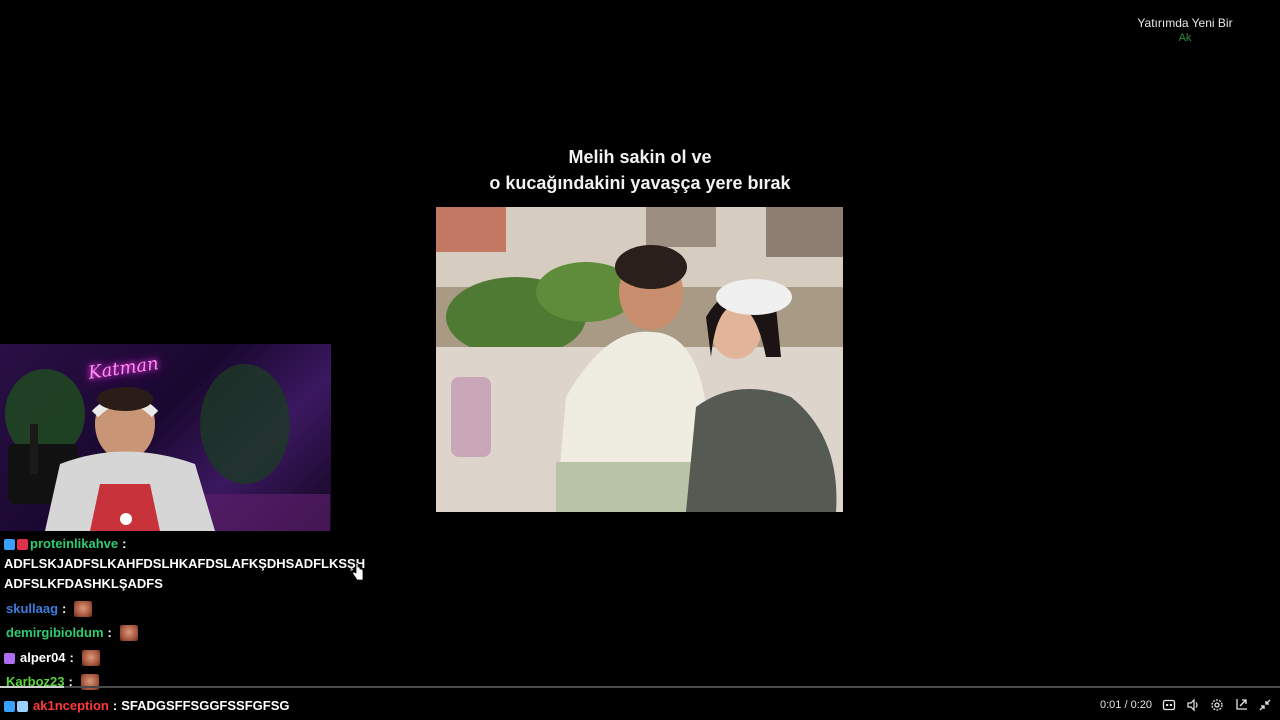 Image resolution: width=1280 pixels, height=720 pixels. What do you see at coordinates (358, 572) in the screenshot?
I see `pointer-cursor-icon` at bounding box center [358, 572].